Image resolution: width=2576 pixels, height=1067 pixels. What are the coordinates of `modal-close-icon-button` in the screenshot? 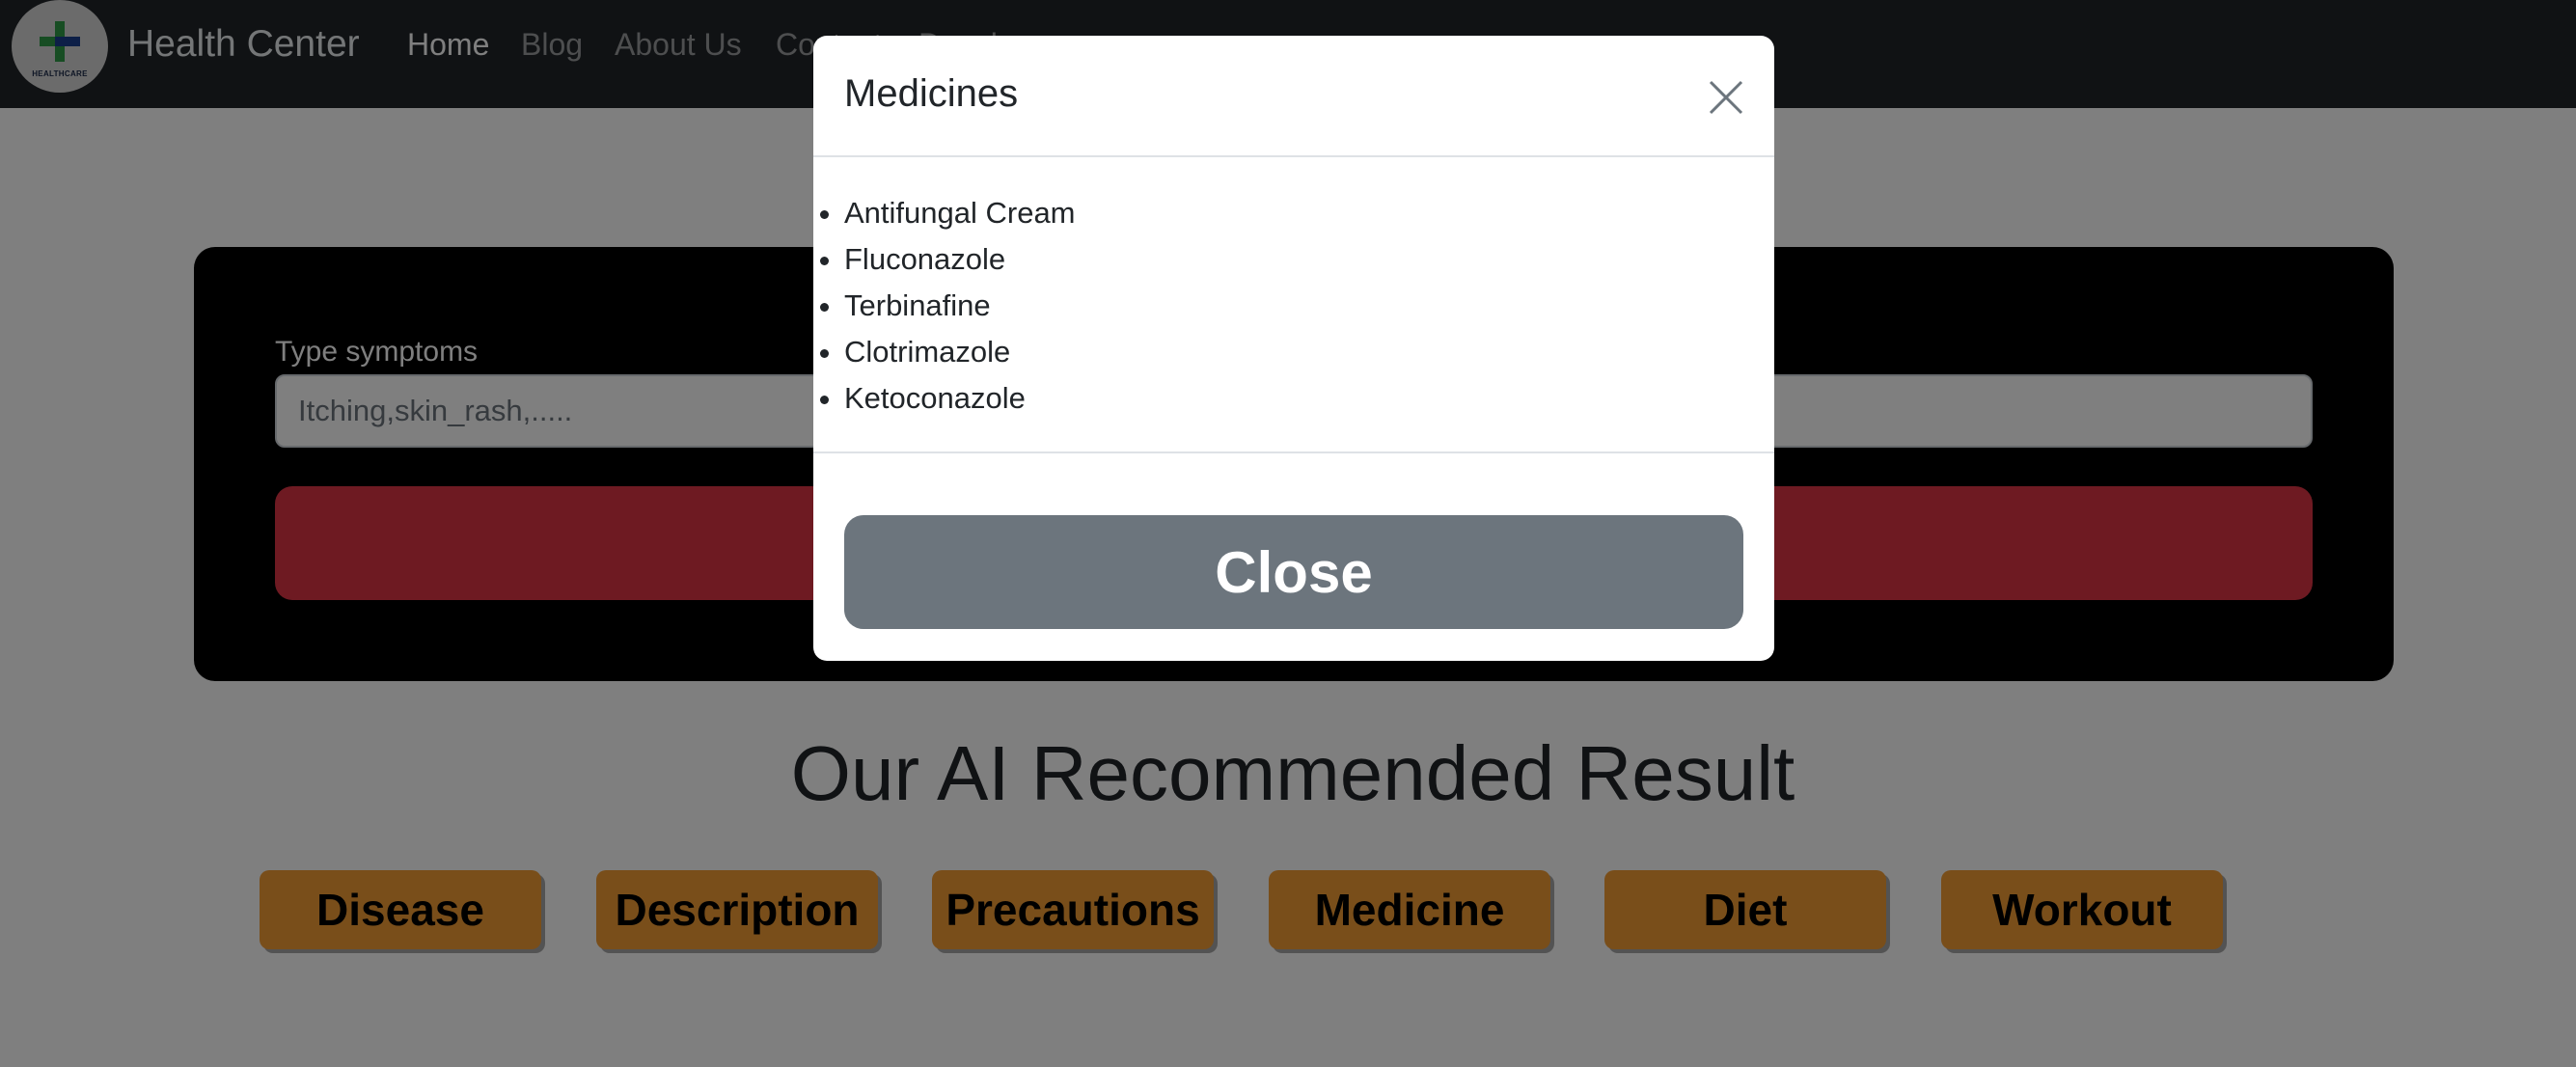 It's located at (1726, 97).